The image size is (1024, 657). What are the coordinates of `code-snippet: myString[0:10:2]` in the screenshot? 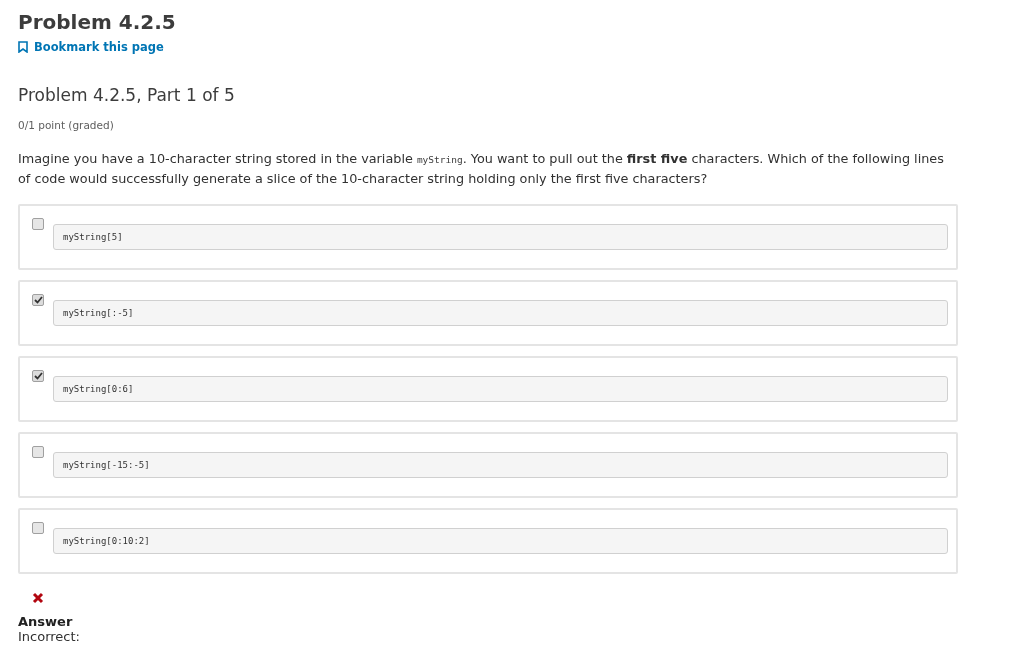 It's located at (500, 541).